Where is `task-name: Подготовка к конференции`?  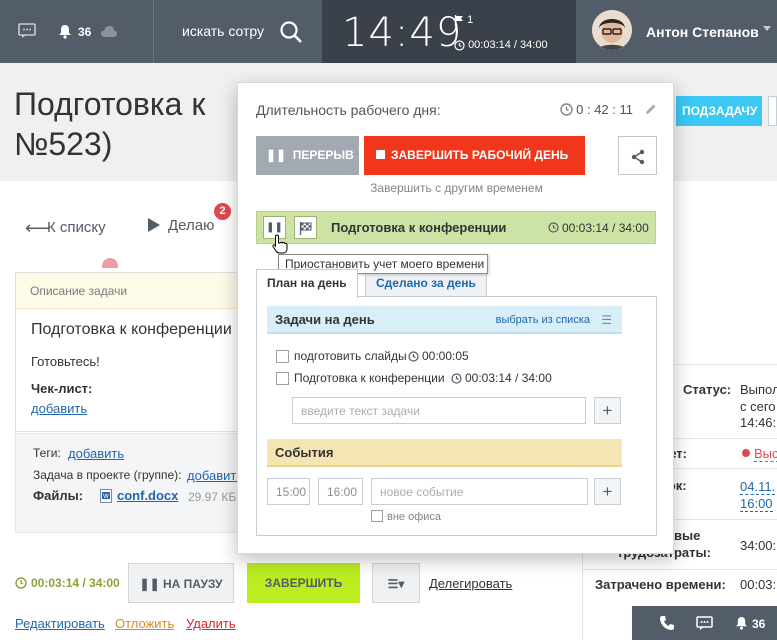 task-name: Подготовка к конференции is located at coordinates (369, 378).